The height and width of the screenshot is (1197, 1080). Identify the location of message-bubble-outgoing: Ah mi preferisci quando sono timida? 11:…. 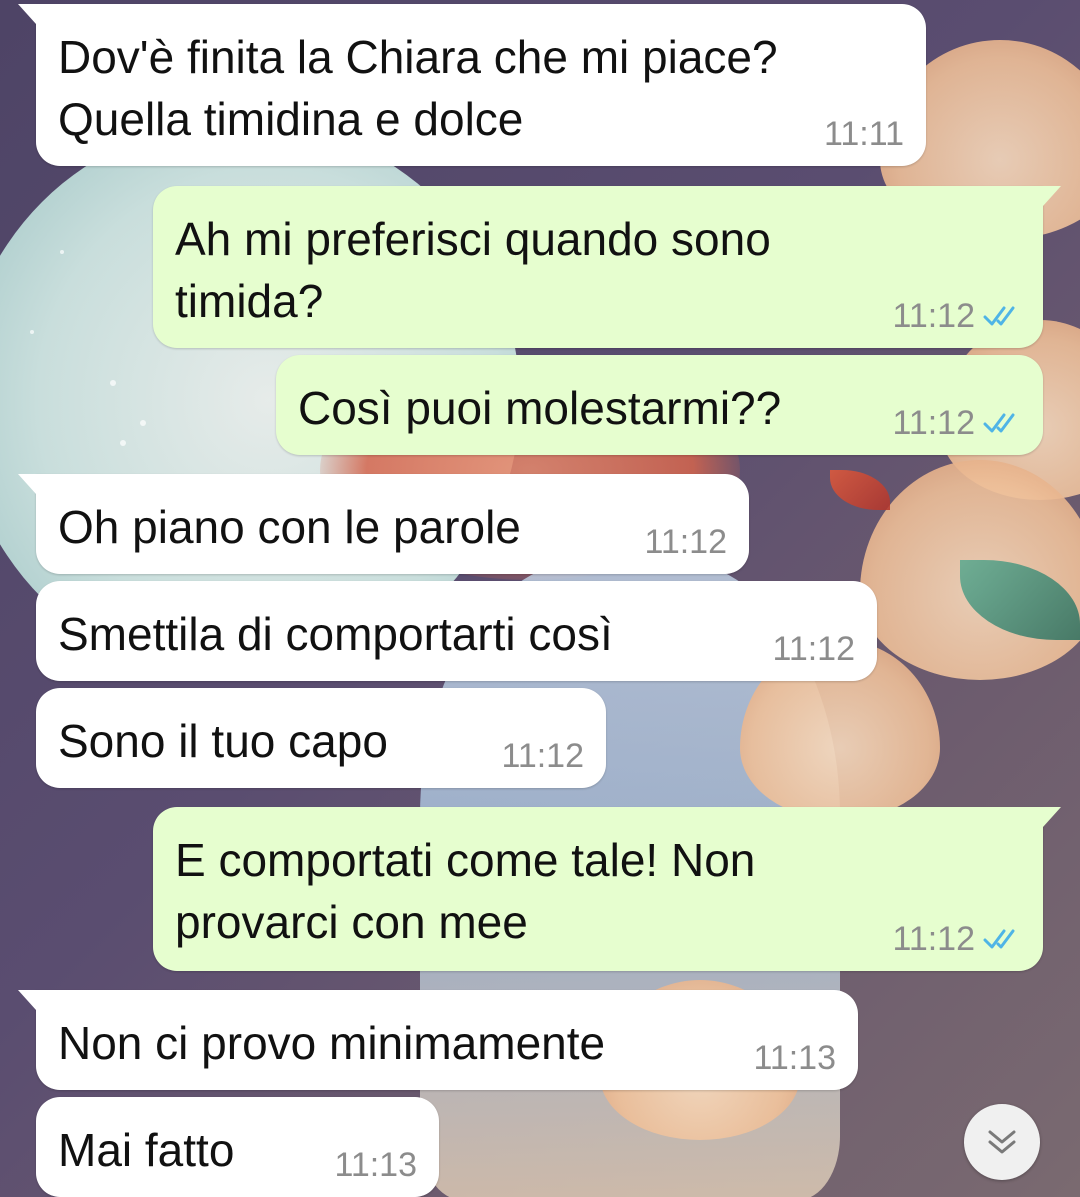
(607, 267).